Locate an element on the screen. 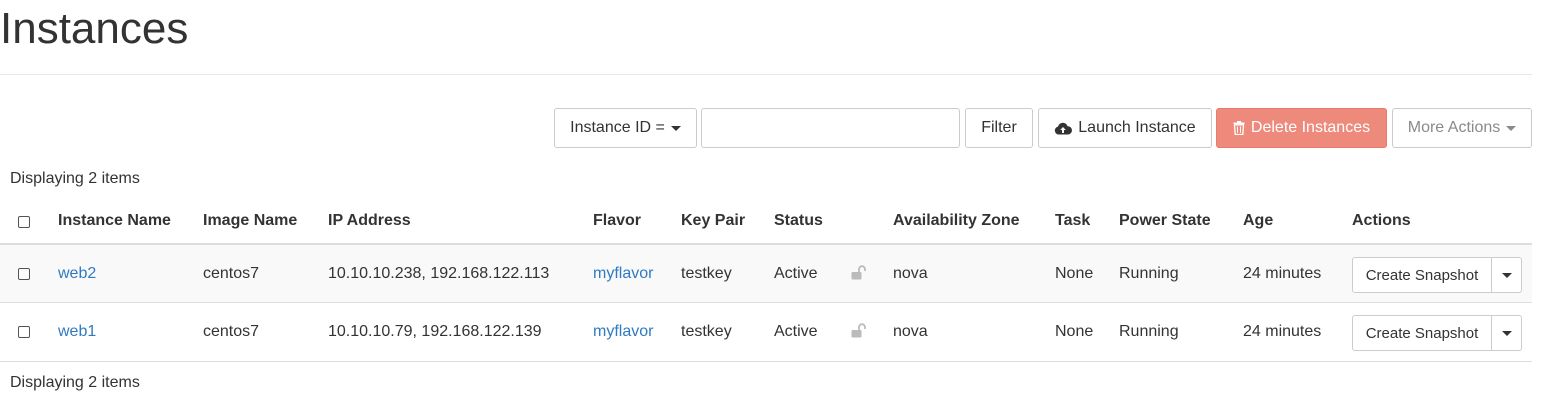 Image resolution: width=1542 pixels, height=405 pixels. instance-name-link: web2 is located at coordinates (77, 273).